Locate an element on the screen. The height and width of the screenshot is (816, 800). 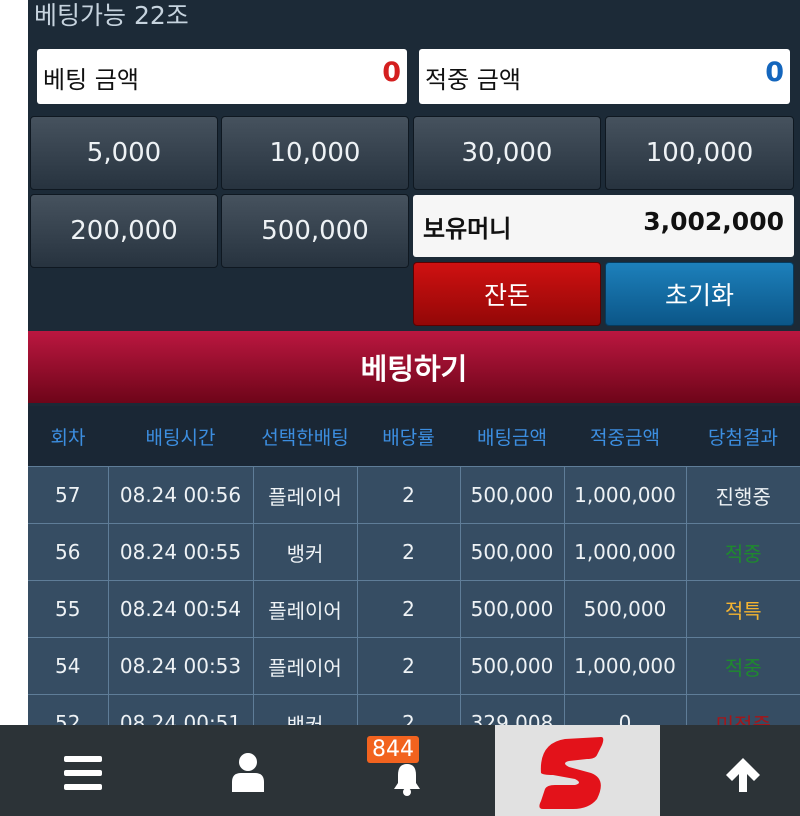
chip-5000-button: 5,000 is located at coordinates (124, 153).